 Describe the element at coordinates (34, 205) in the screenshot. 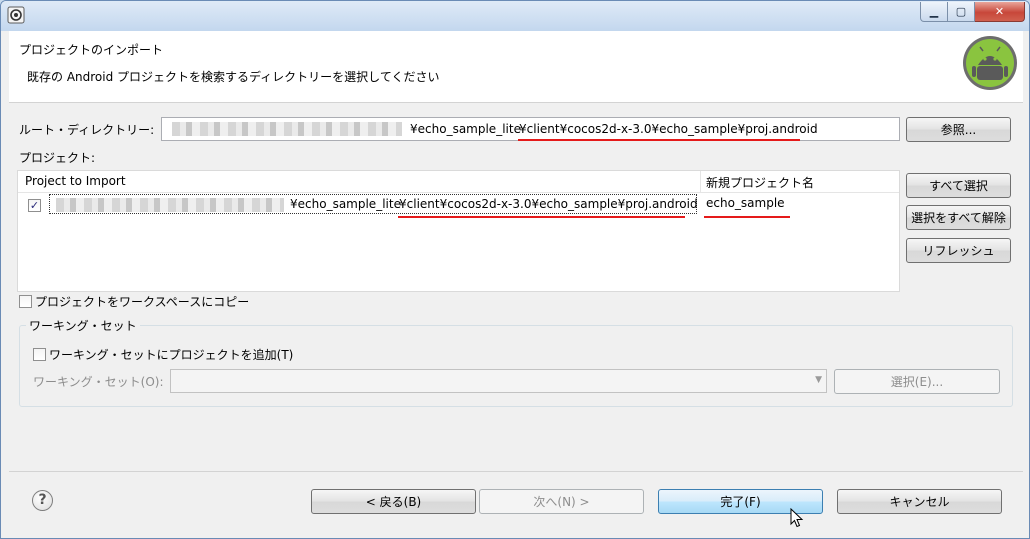

I see `project-checkbox: ✓` at that location.